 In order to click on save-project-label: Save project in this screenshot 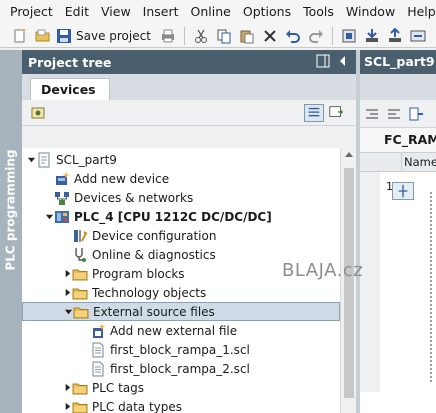, I will do `click(113, 35)`.